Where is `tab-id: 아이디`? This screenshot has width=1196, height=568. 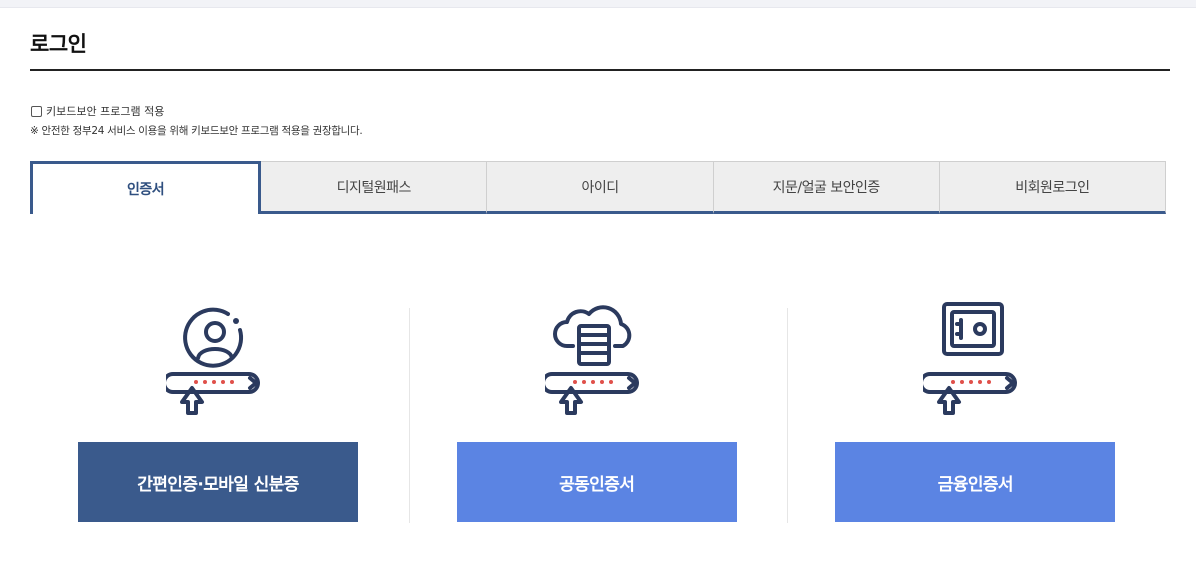
tab-id: 아이디 is located at coordinates (600, 187).